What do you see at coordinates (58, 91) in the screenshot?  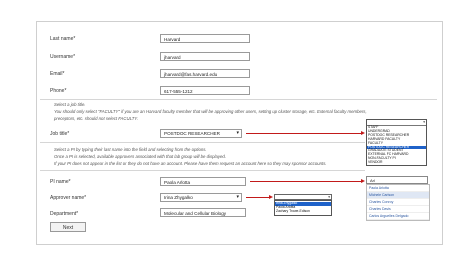 I see `phone-label: Phone*` at bounding box center [58, 91].